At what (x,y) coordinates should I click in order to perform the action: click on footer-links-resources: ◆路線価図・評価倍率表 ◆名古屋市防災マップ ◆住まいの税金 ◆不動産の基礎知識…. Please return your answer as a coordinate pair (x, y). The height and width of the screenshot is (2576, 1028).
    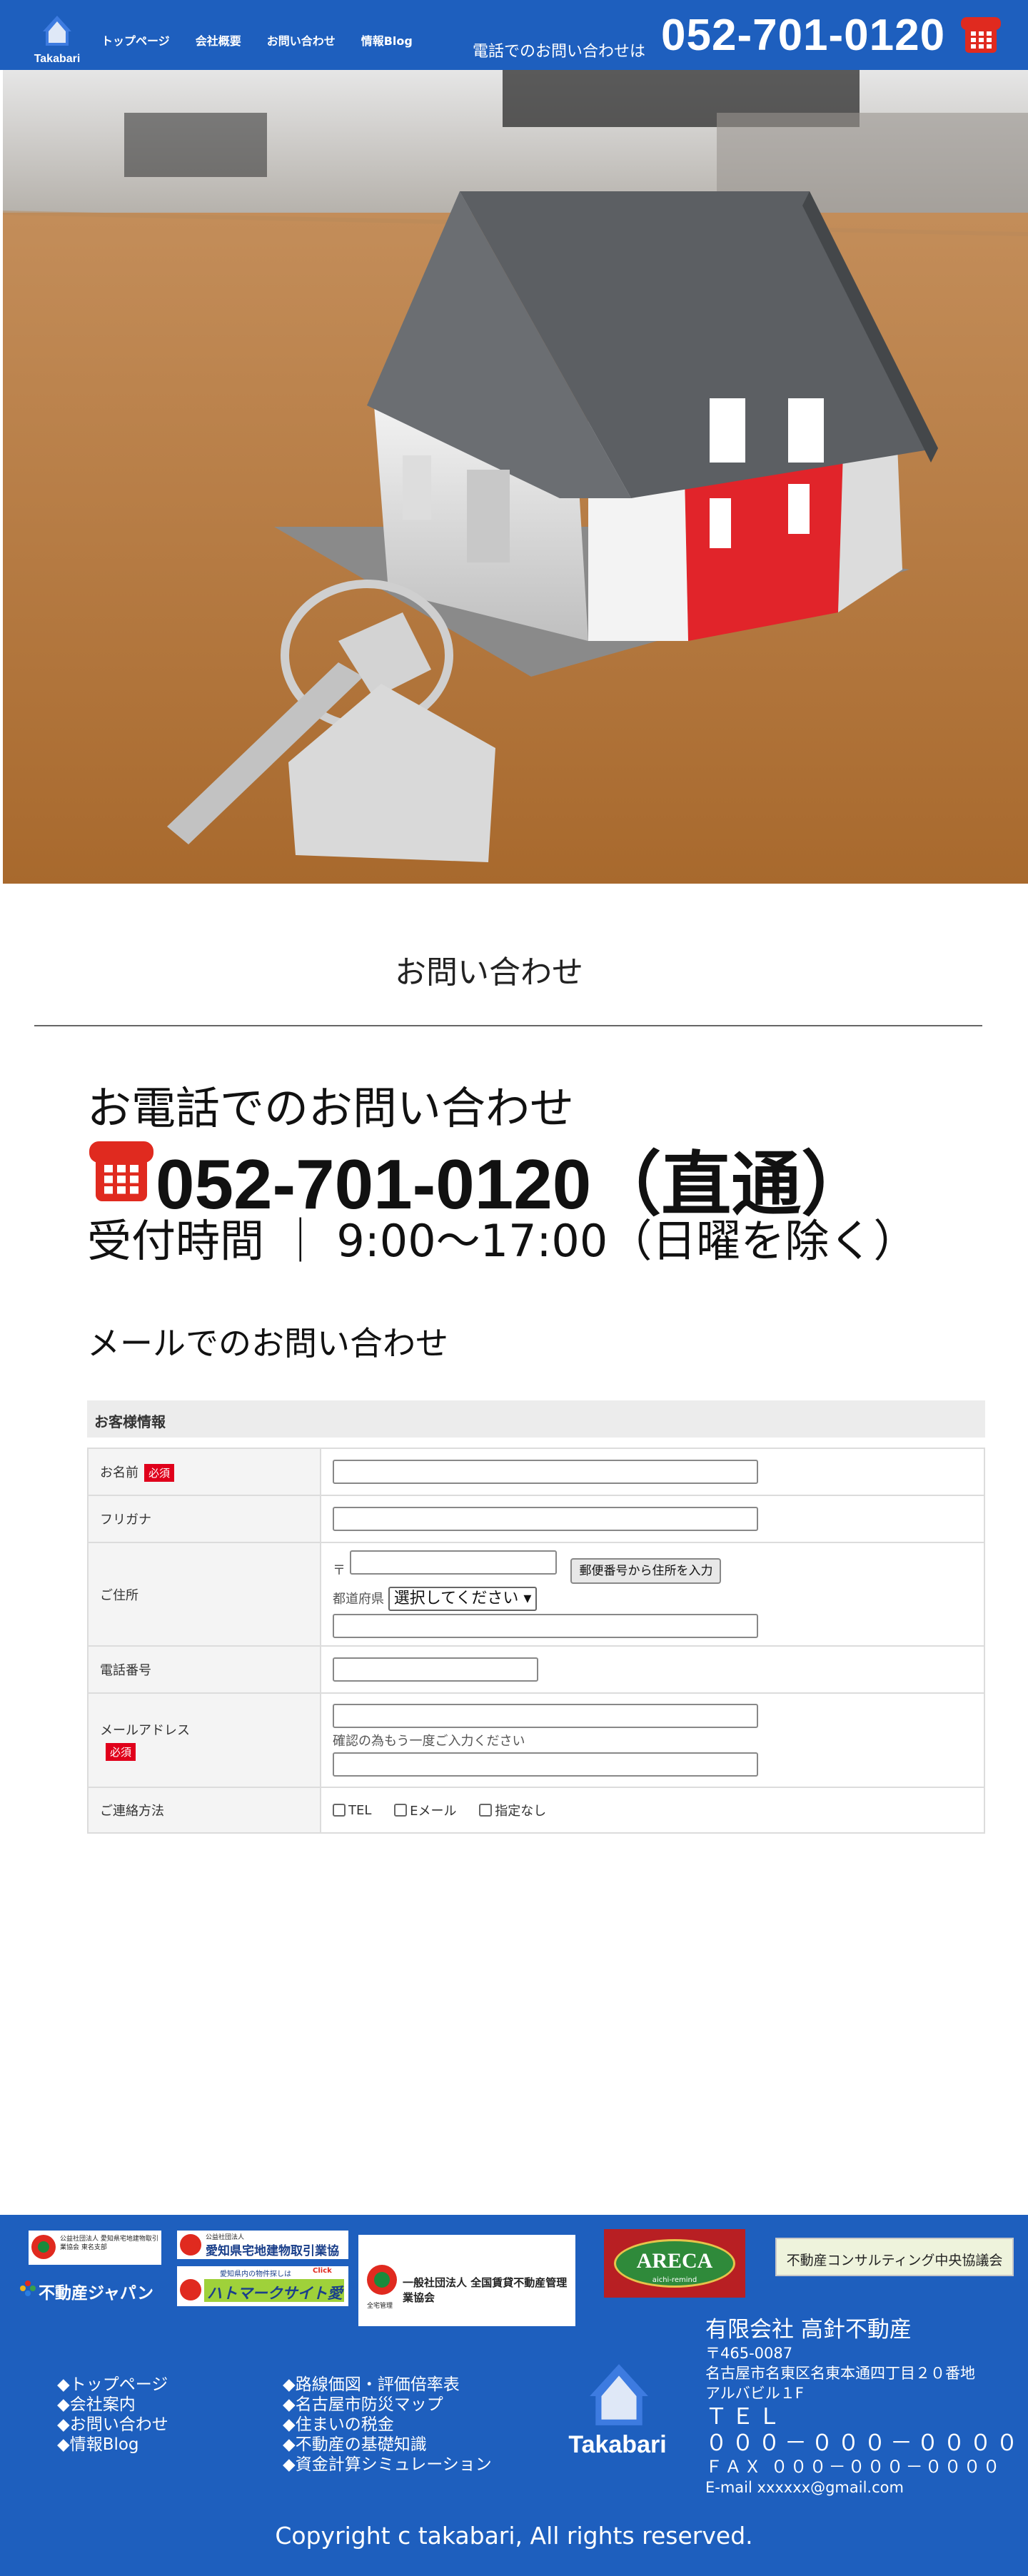
    Looking at the image, I should click on (387, 2425).